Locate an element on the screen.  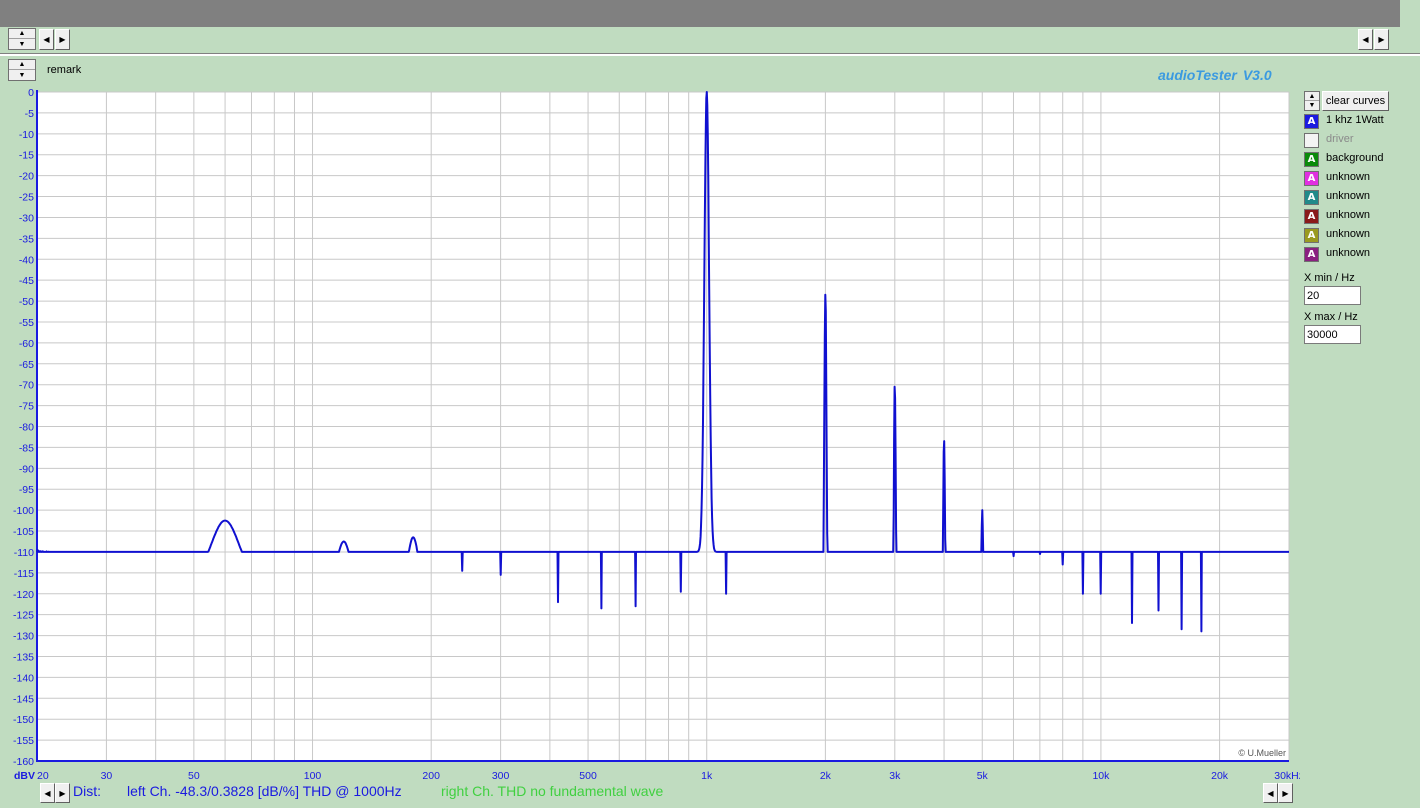
status-scroll-left-button: ◀ is located at coordinates (47, 793).